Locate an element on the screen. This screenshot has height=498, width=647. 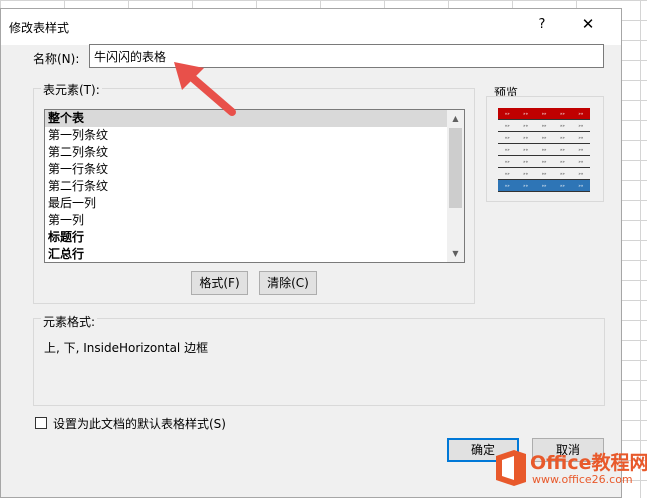
watermark: Office教程网 www.office26.com is located at coordinates (567, 471).